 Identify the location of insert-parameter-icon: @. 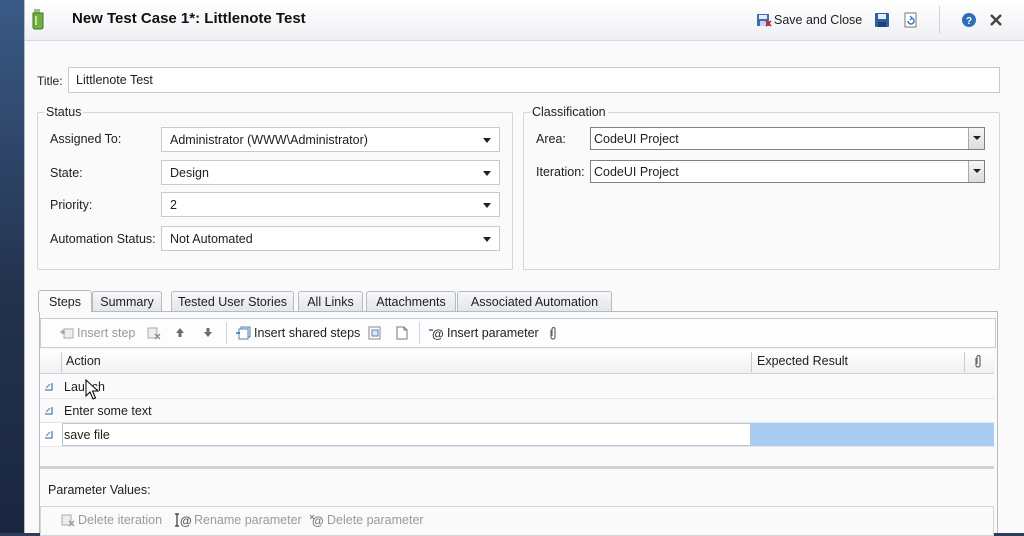
(436, 333).